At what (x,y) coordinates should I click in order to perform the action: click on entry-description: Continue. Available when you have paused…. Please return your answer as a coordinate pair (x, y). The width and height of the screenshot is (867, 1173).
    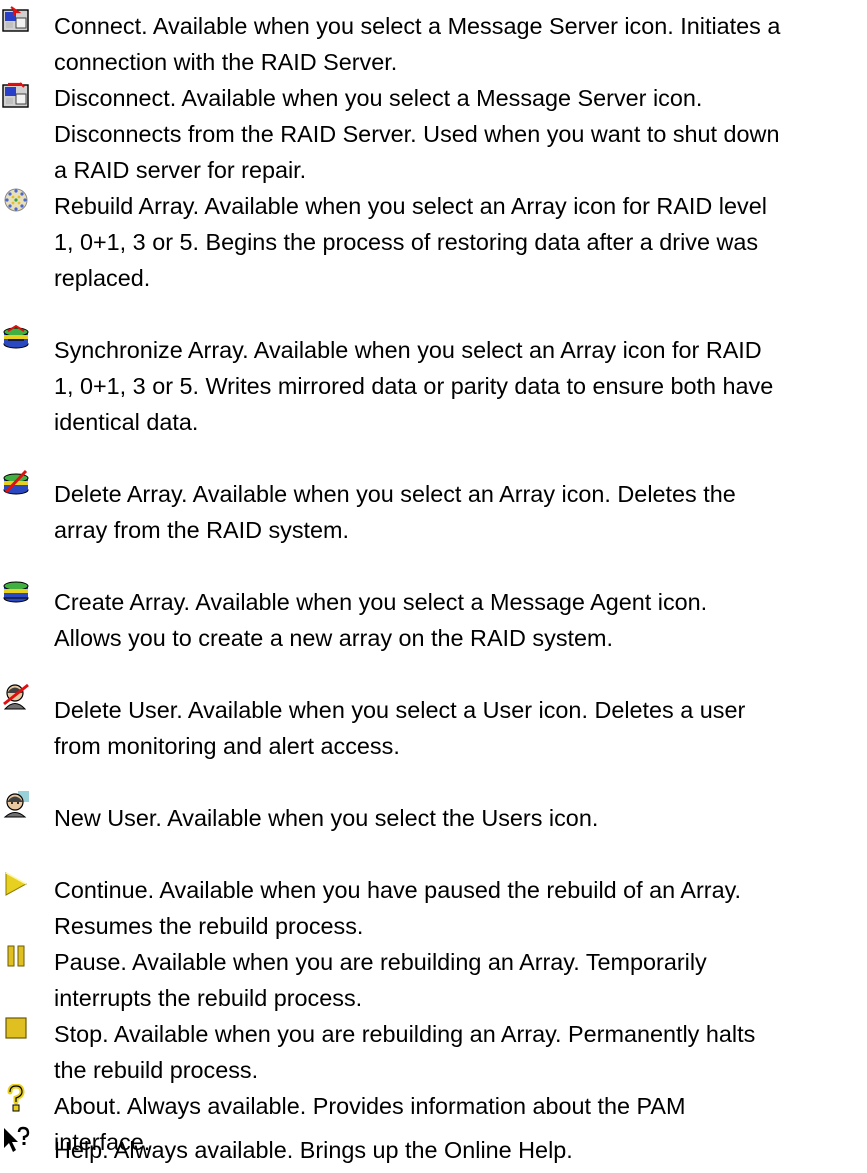
    Looking at the image, I should click on (398, 908).